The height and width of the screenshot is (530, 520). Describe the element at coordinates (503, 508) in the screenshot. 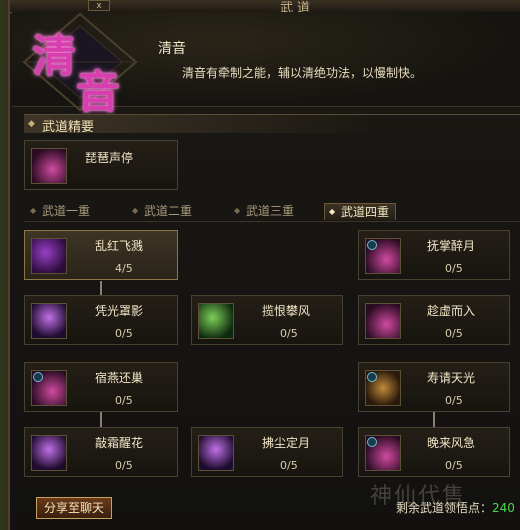

I see `points-value: 240` at that location.